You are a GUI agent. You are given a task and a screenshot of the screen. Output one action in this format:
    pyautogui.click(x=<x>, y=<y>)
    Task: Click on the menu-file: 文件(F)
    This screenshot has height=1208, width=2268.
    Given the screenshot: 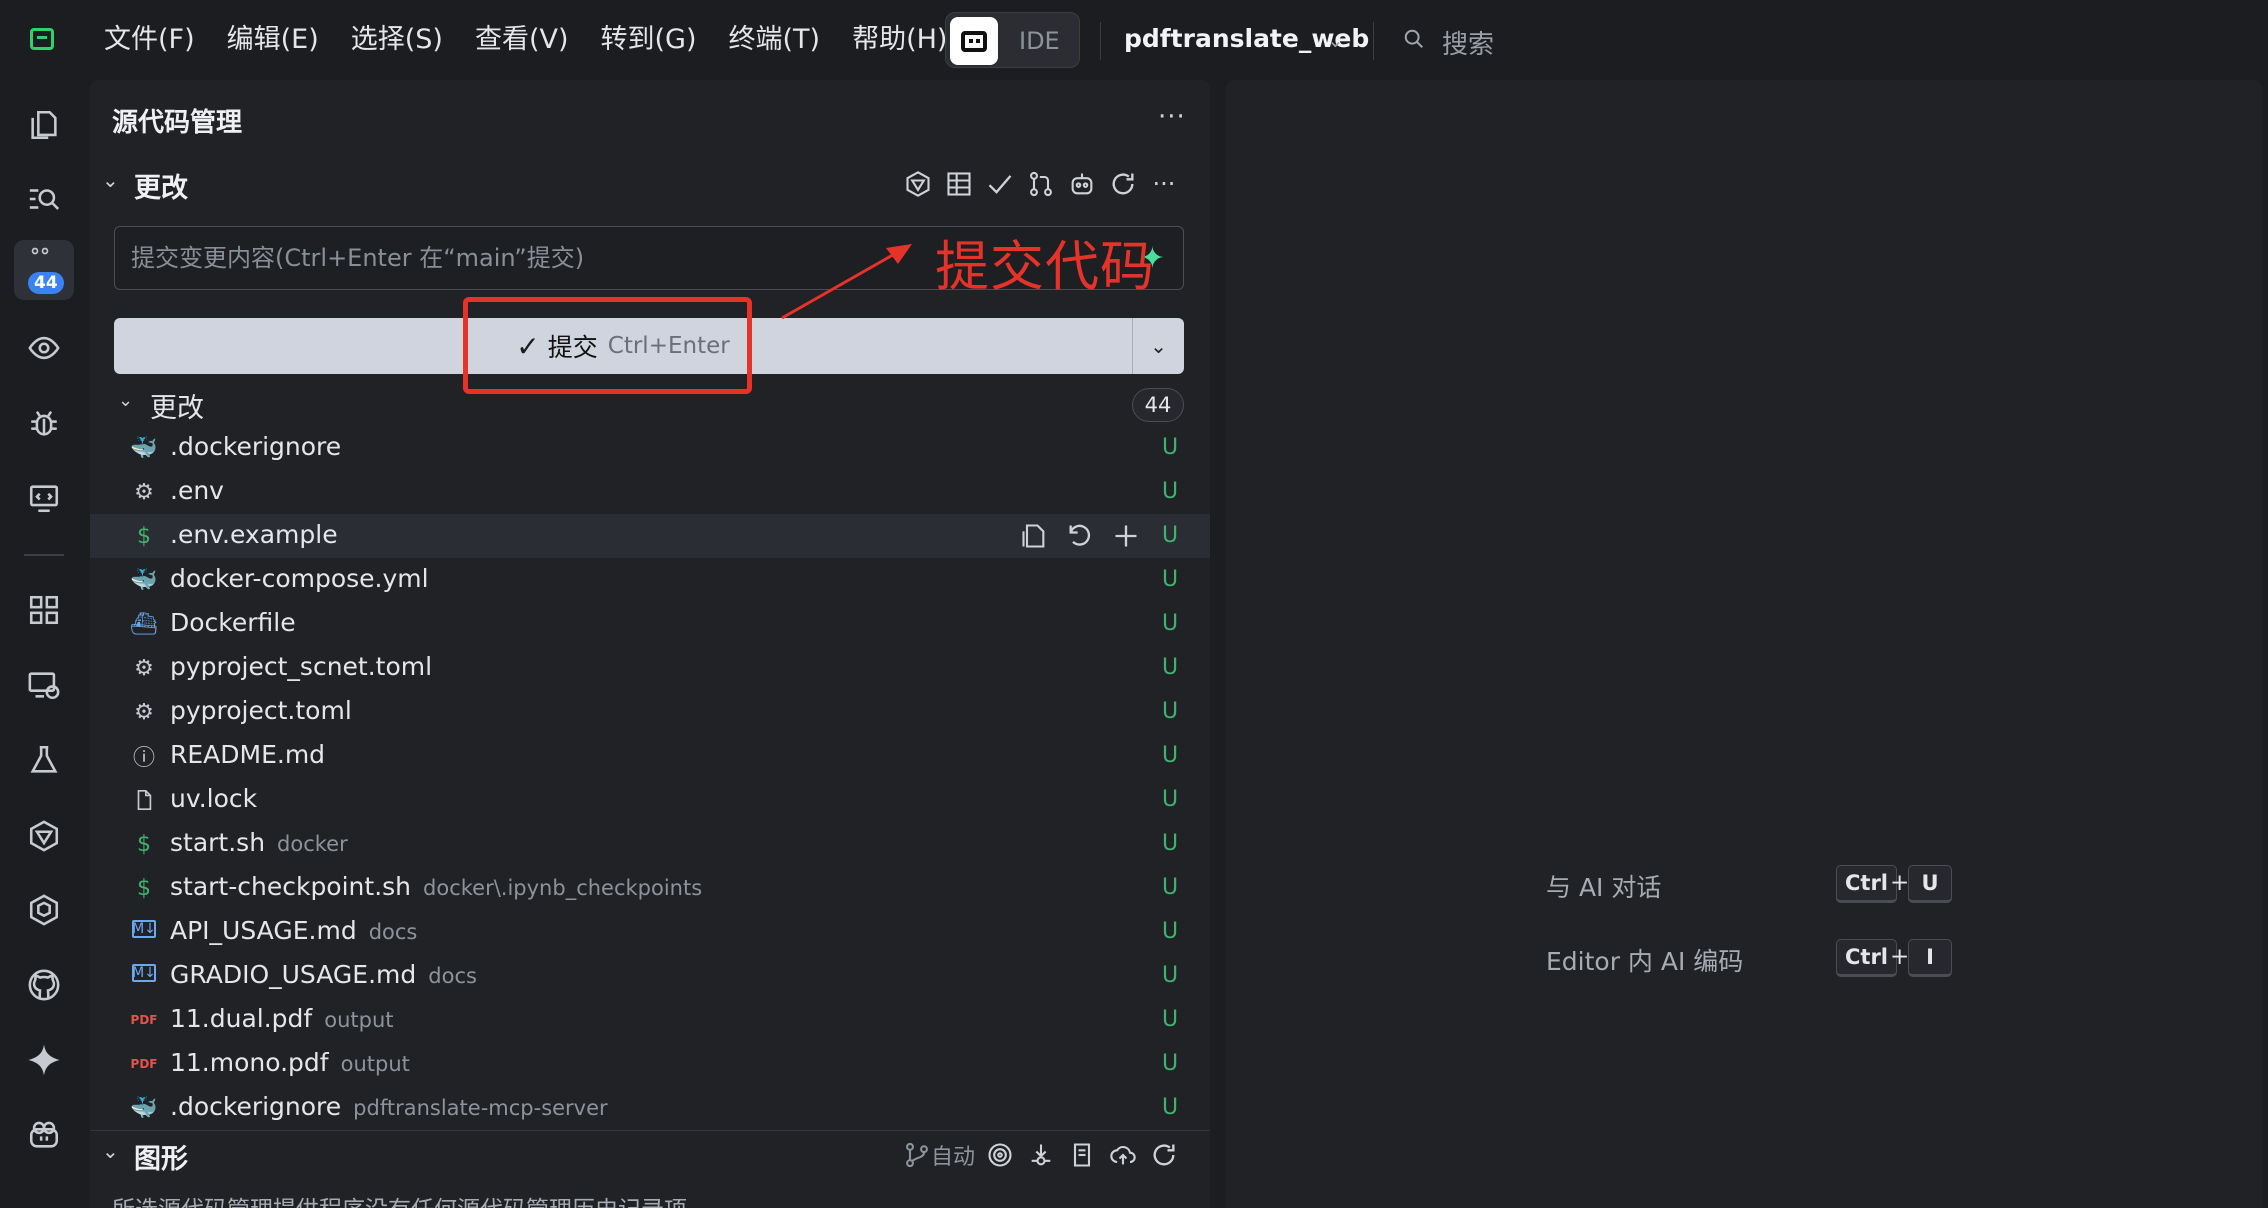 What is the action you would take?
    pyautogui.click(x=149, y=40)
    